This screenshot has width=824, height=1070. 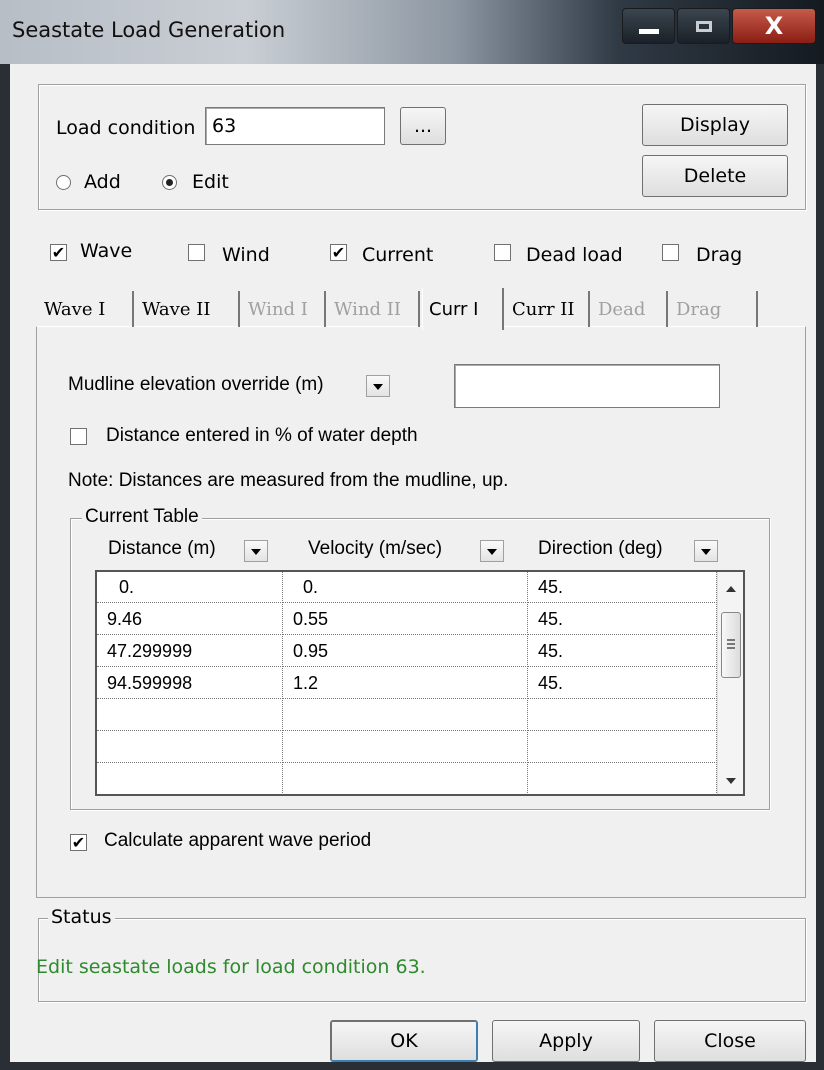 What do you see at coordinates (256, 551) in the screenshot?
I see `distance-units-dropdown` at bounding box center [256, 551].